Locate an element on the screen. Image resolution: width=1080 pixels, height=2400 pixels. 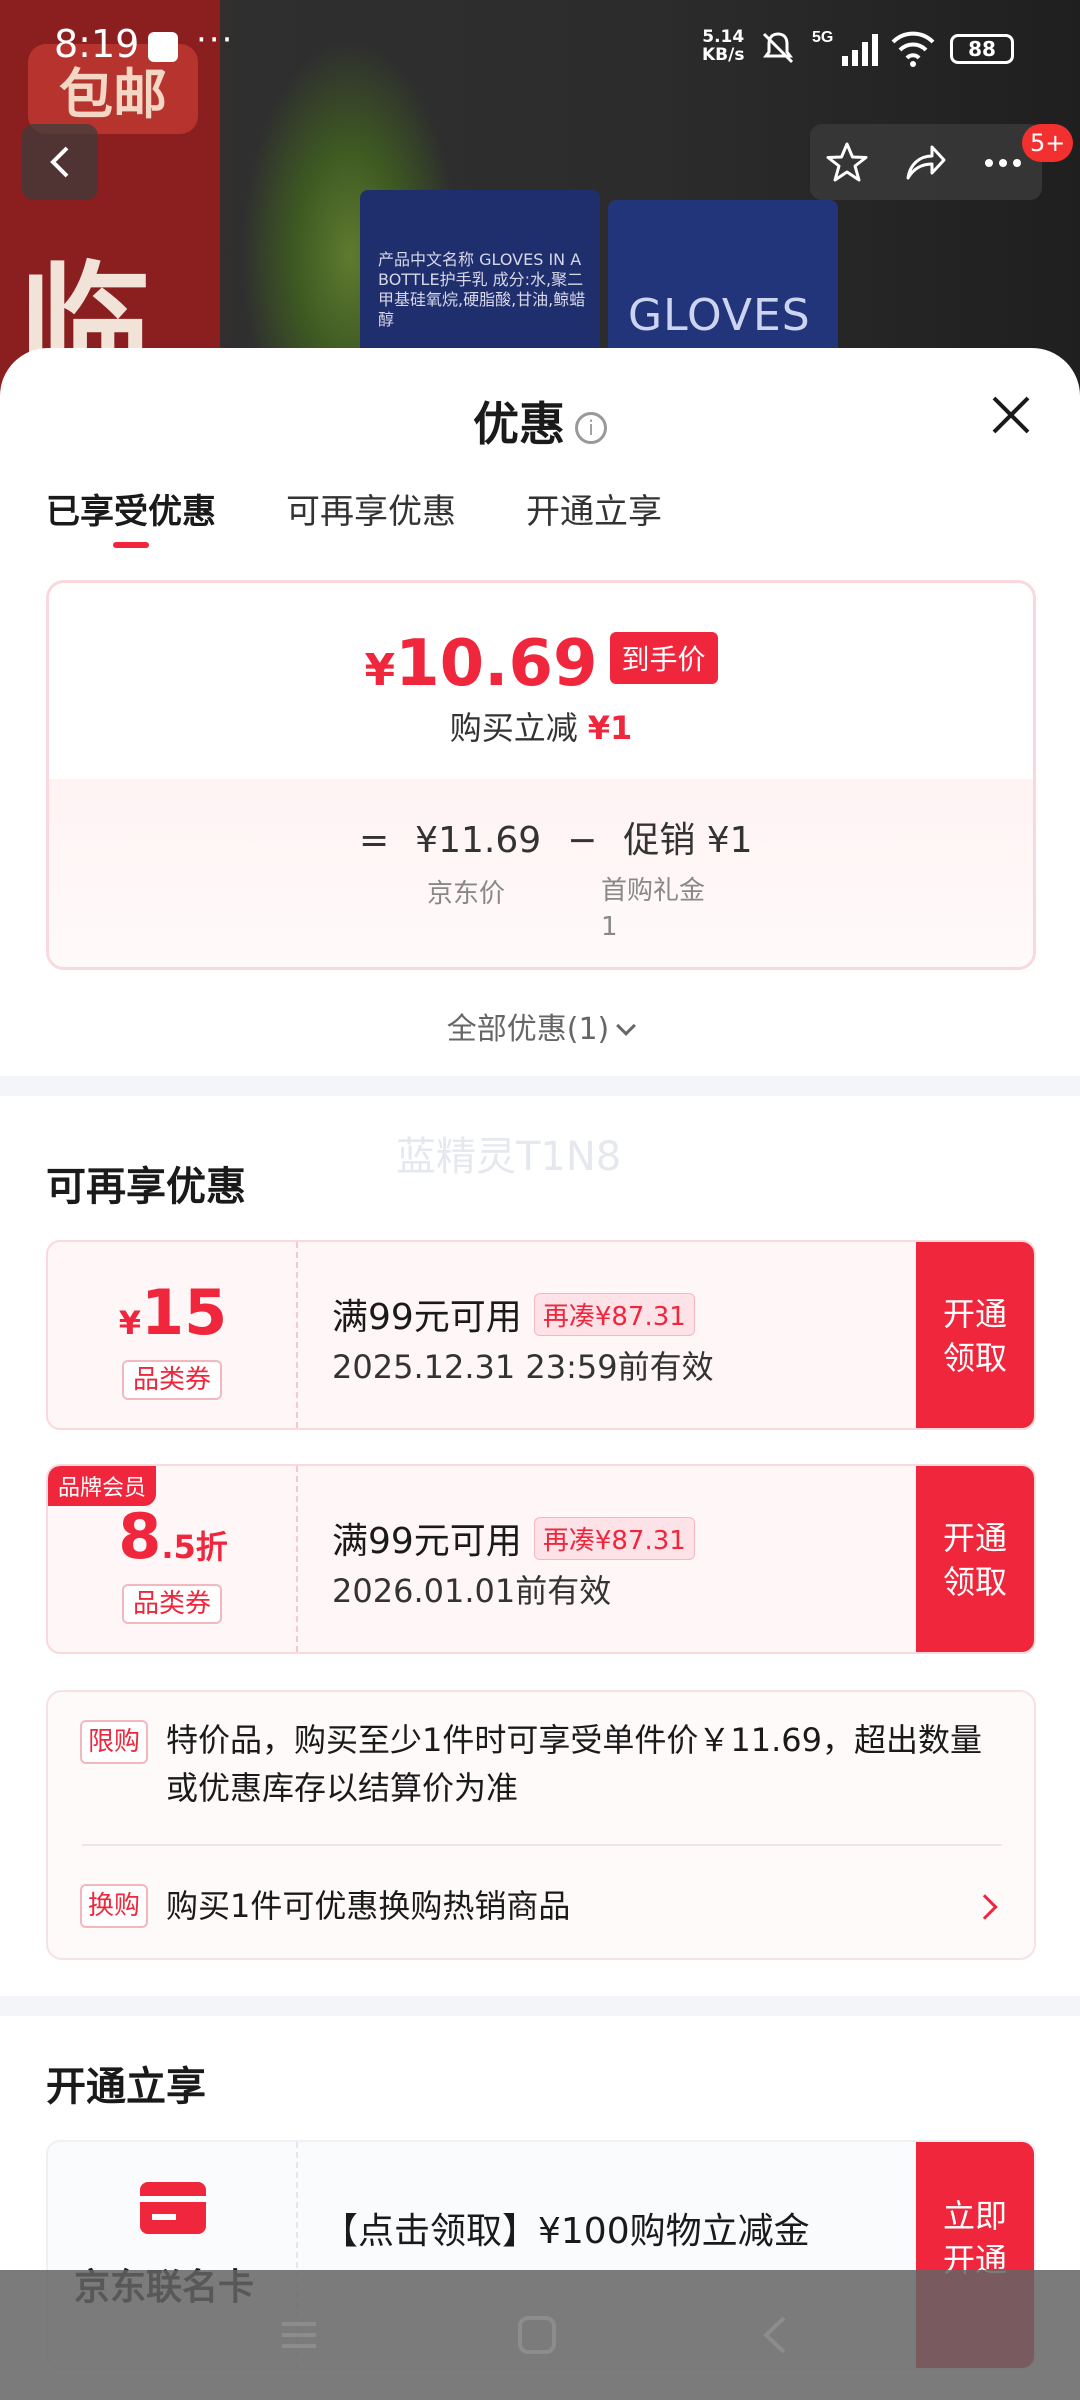
currency-symbol: ¥ is located at coordinates (380, 670).